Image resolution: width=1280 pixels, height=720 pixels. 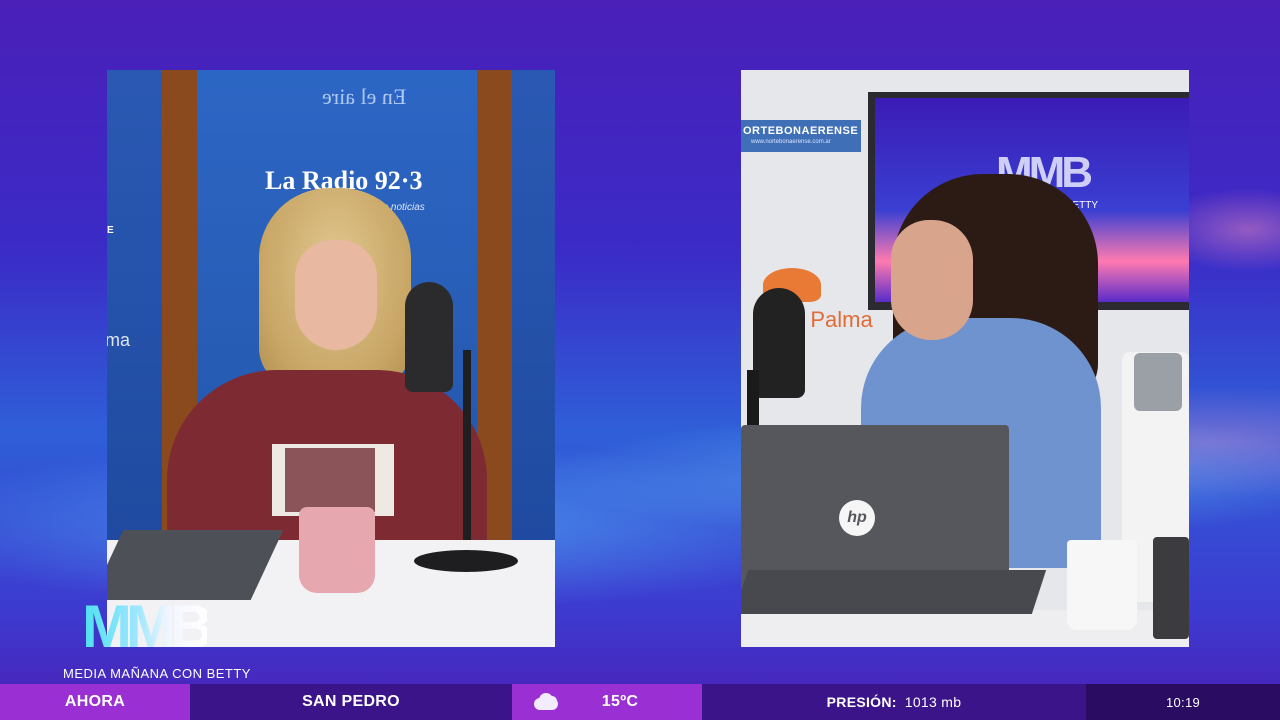 What do you see at coordinates (861, 702) in the screenshot?
I see `pressure-label: PRESIÓN:` at bounding box center [861, 702].